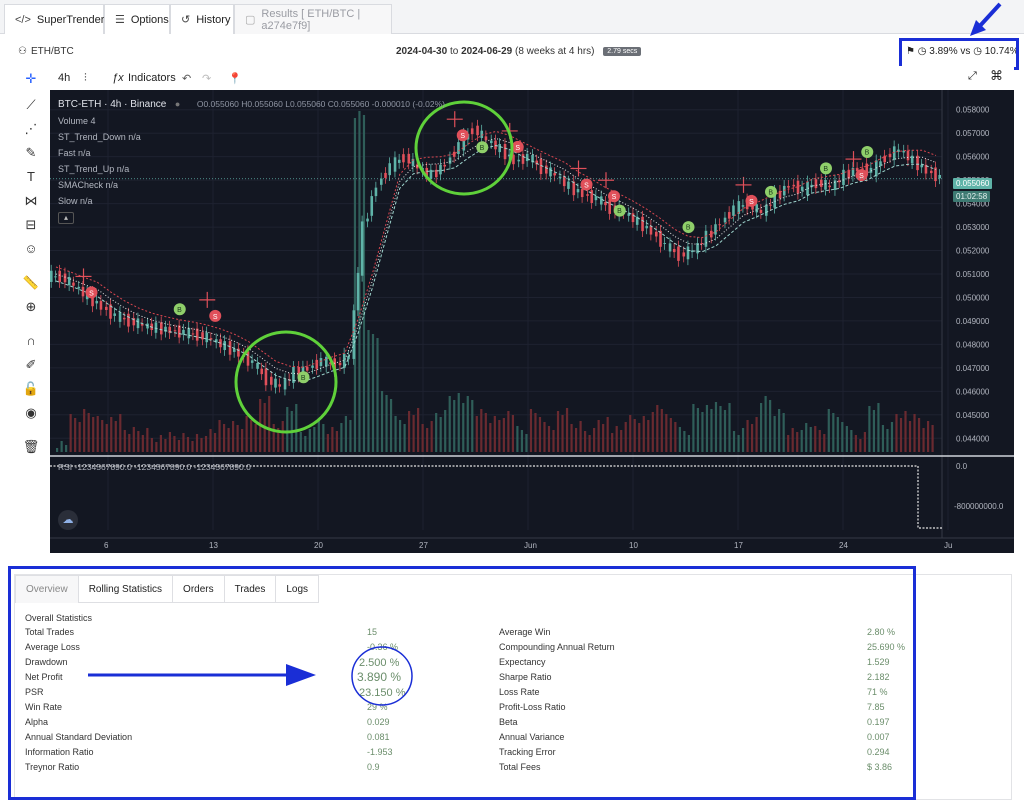 Image resolution: width=1024 pixels, height=807 pixels. What do you see at coordinates (213, 19) in the screenshot?
I see `tab-label: History` at bounding box center [213, 19].